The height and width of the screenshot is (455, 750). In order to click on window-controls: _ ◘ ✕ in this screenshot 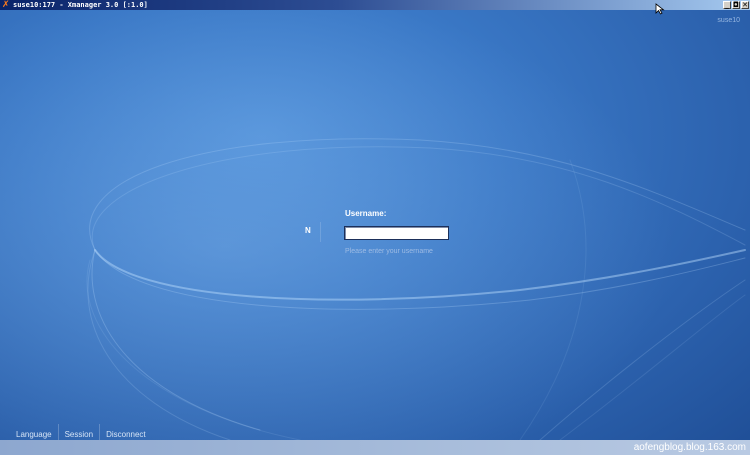, I will do `click(736, 5)`.